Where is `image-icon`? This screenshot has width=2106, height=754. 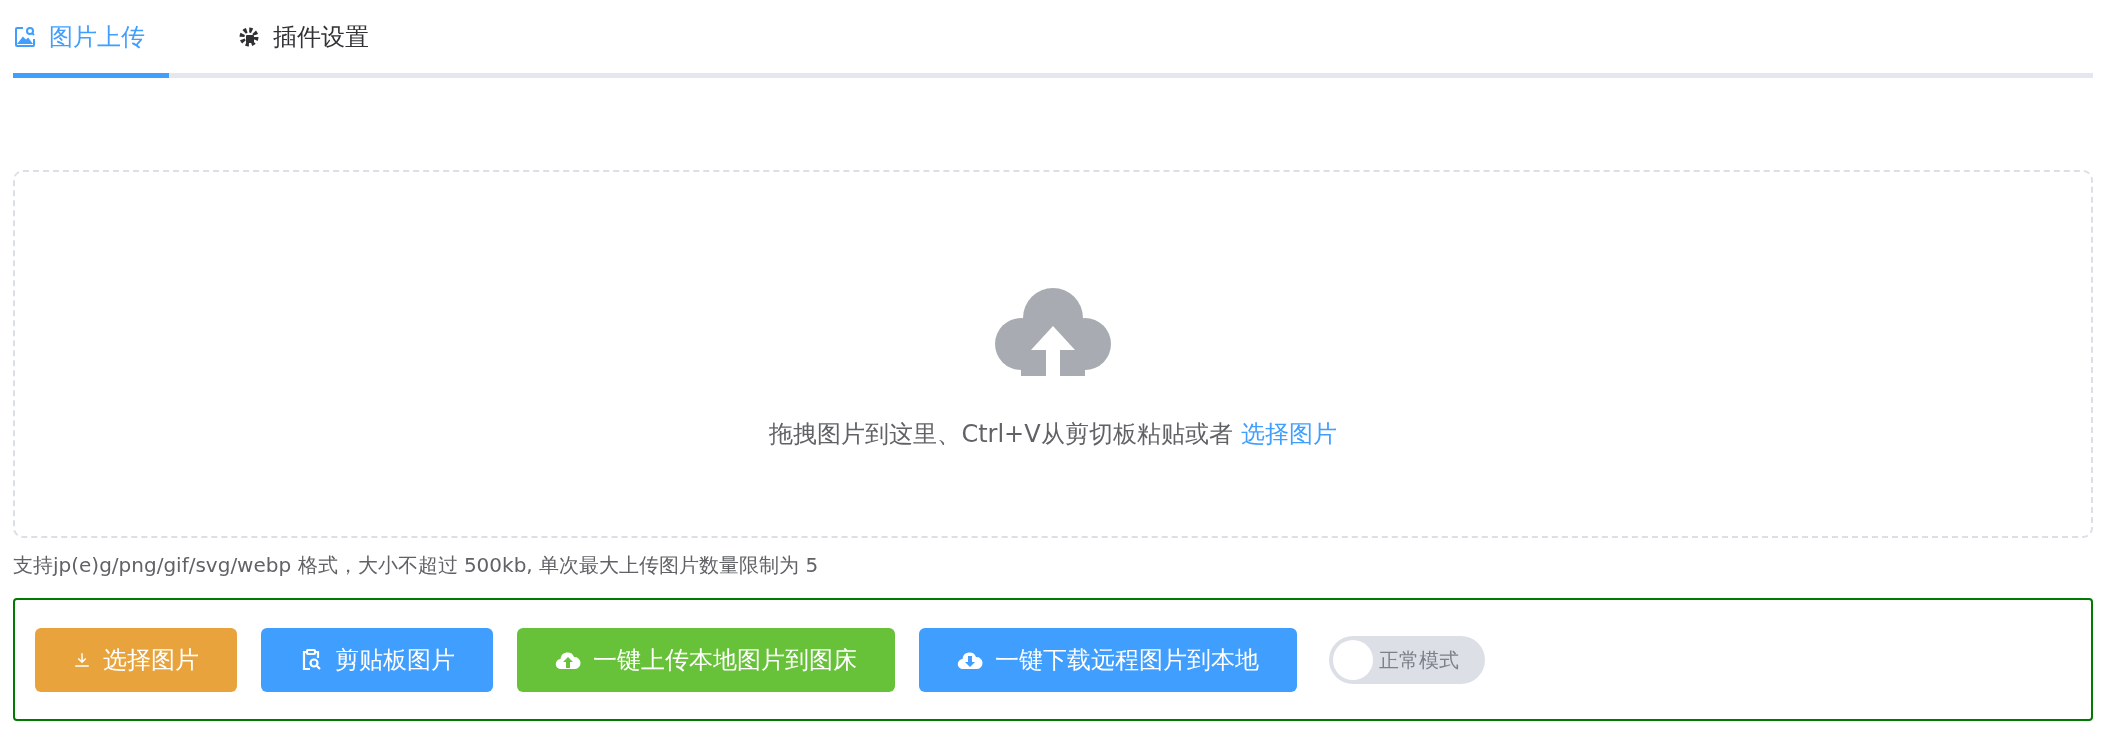
image-icon is located at coordinates (25, 36).